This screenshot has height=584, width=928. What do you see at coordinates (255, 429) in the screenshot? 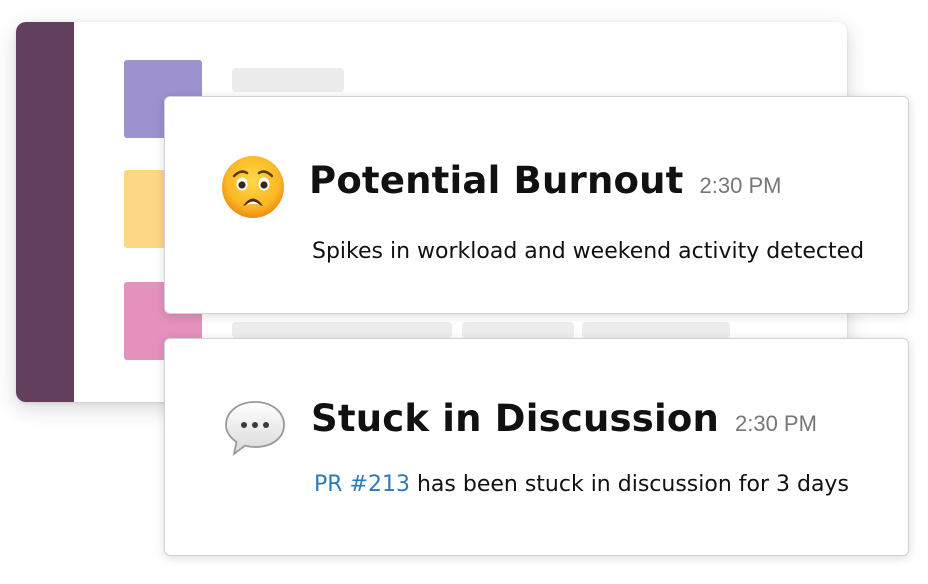
I see `speech-balloon-emoji-icon` at bounding box center [255, 429].